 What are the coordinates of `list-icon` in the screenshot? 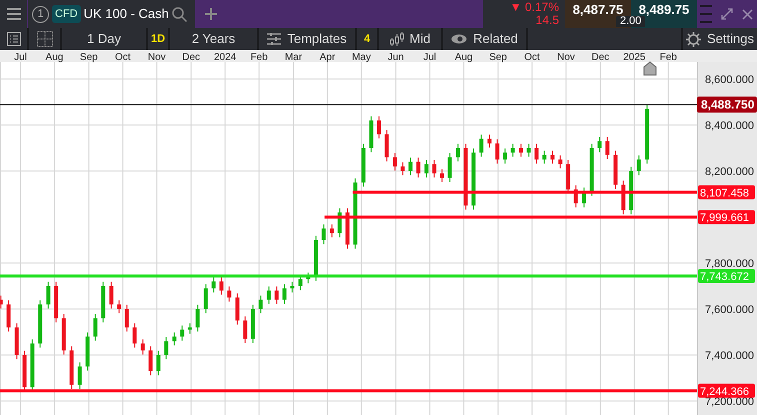 It's located at (13, 39).